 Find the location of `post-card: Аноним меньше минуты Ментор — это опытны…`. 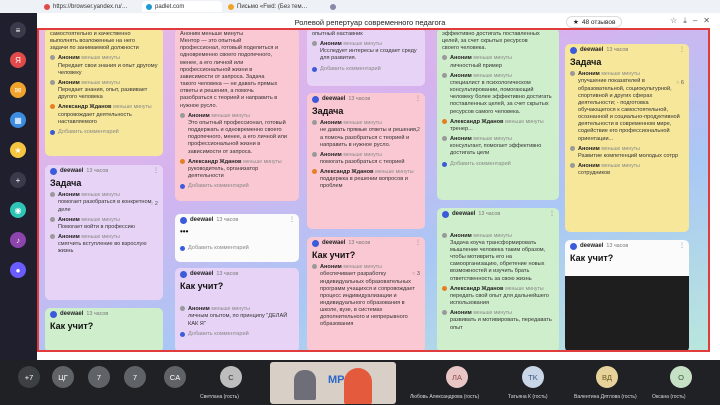

post-card: Аноним меньше минуты Ментор — это опытны… is located at coordinates (237, 114).